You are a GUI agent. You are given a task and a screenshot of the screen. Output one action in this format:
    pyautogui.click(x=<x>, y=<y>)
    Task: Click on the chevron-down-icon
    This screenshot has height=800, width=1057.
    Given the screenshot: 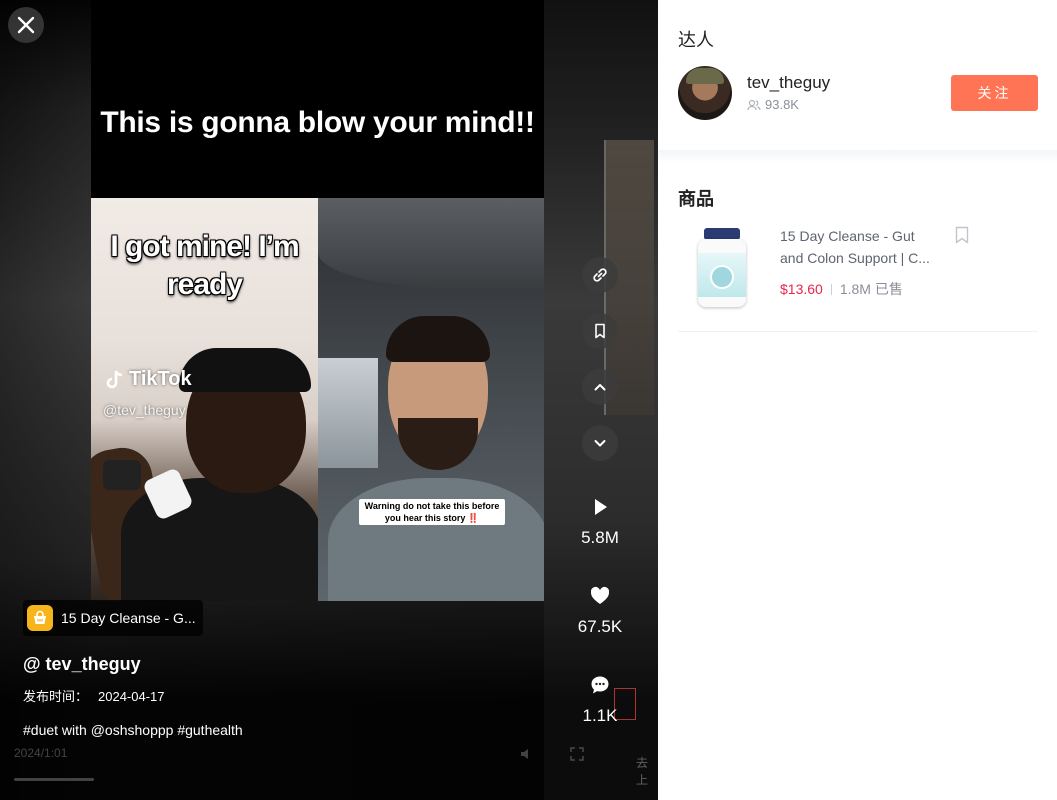 What is the action you would take?
    pyautogui.click(x=600, y=443)
    